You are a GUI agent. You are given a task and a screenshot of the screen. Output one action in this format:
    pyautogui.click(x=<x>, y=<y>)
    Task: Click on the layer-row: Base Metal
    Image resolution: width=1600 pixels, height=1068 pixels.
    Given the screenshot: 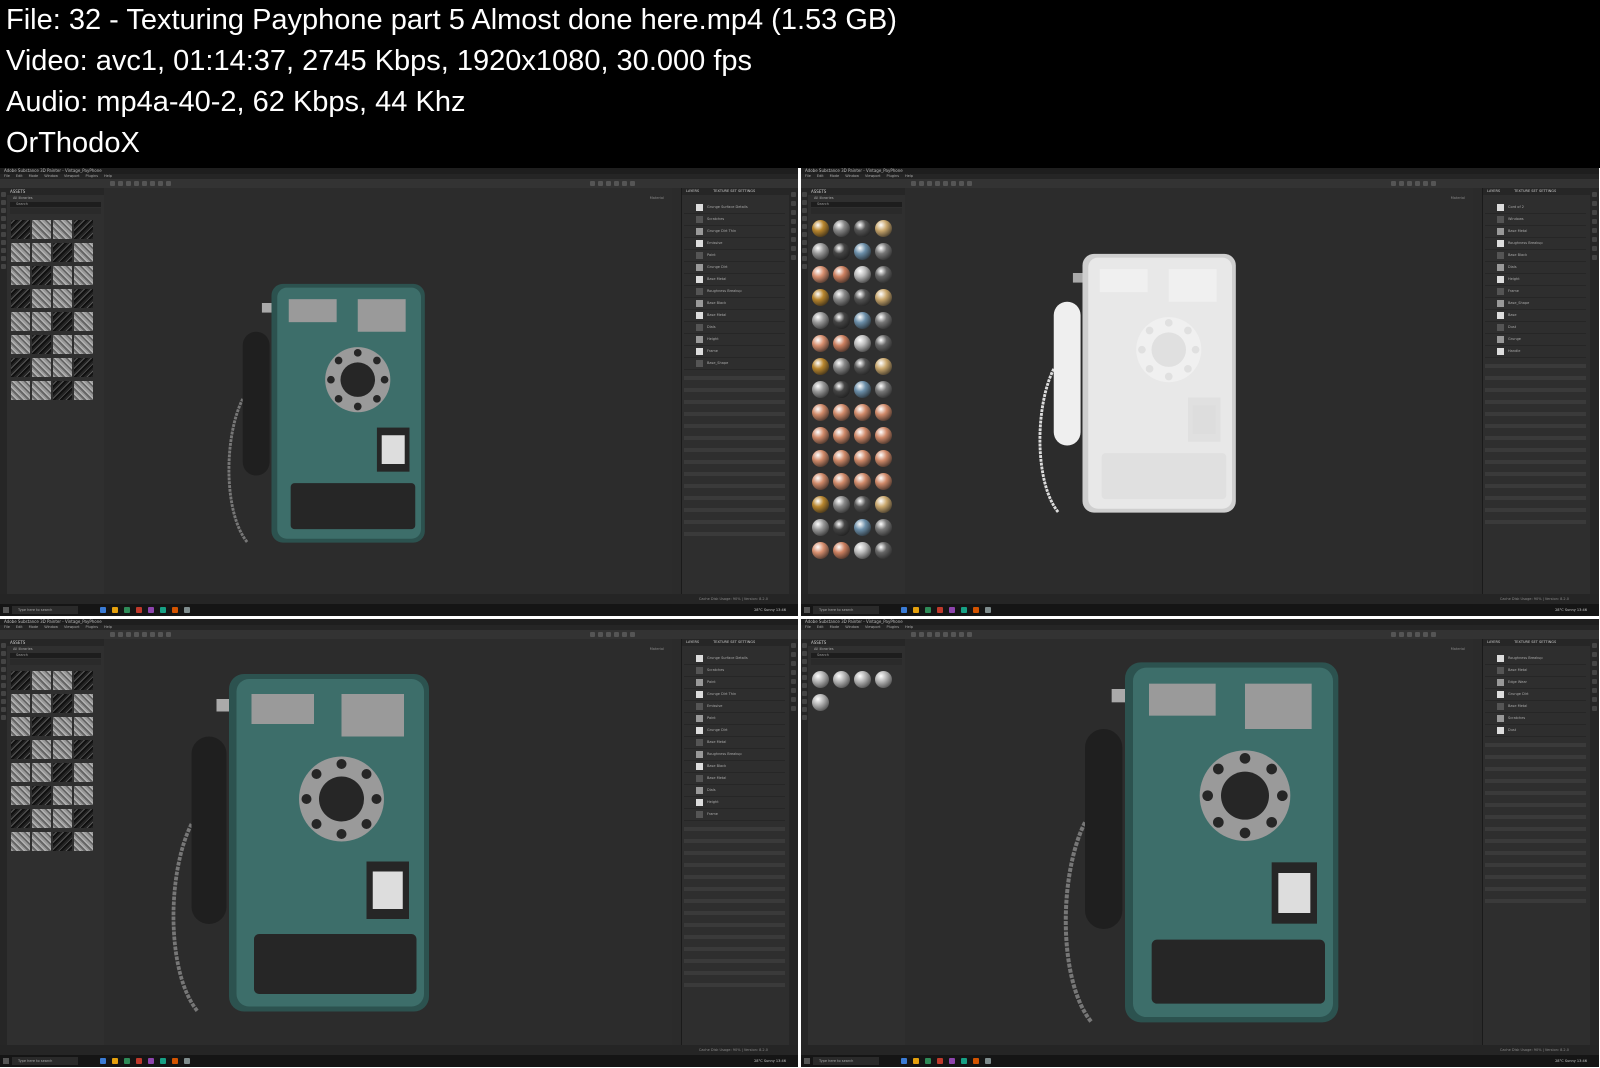 What is the action you would take?
    pyautogui.click(x=734, y=743)
    